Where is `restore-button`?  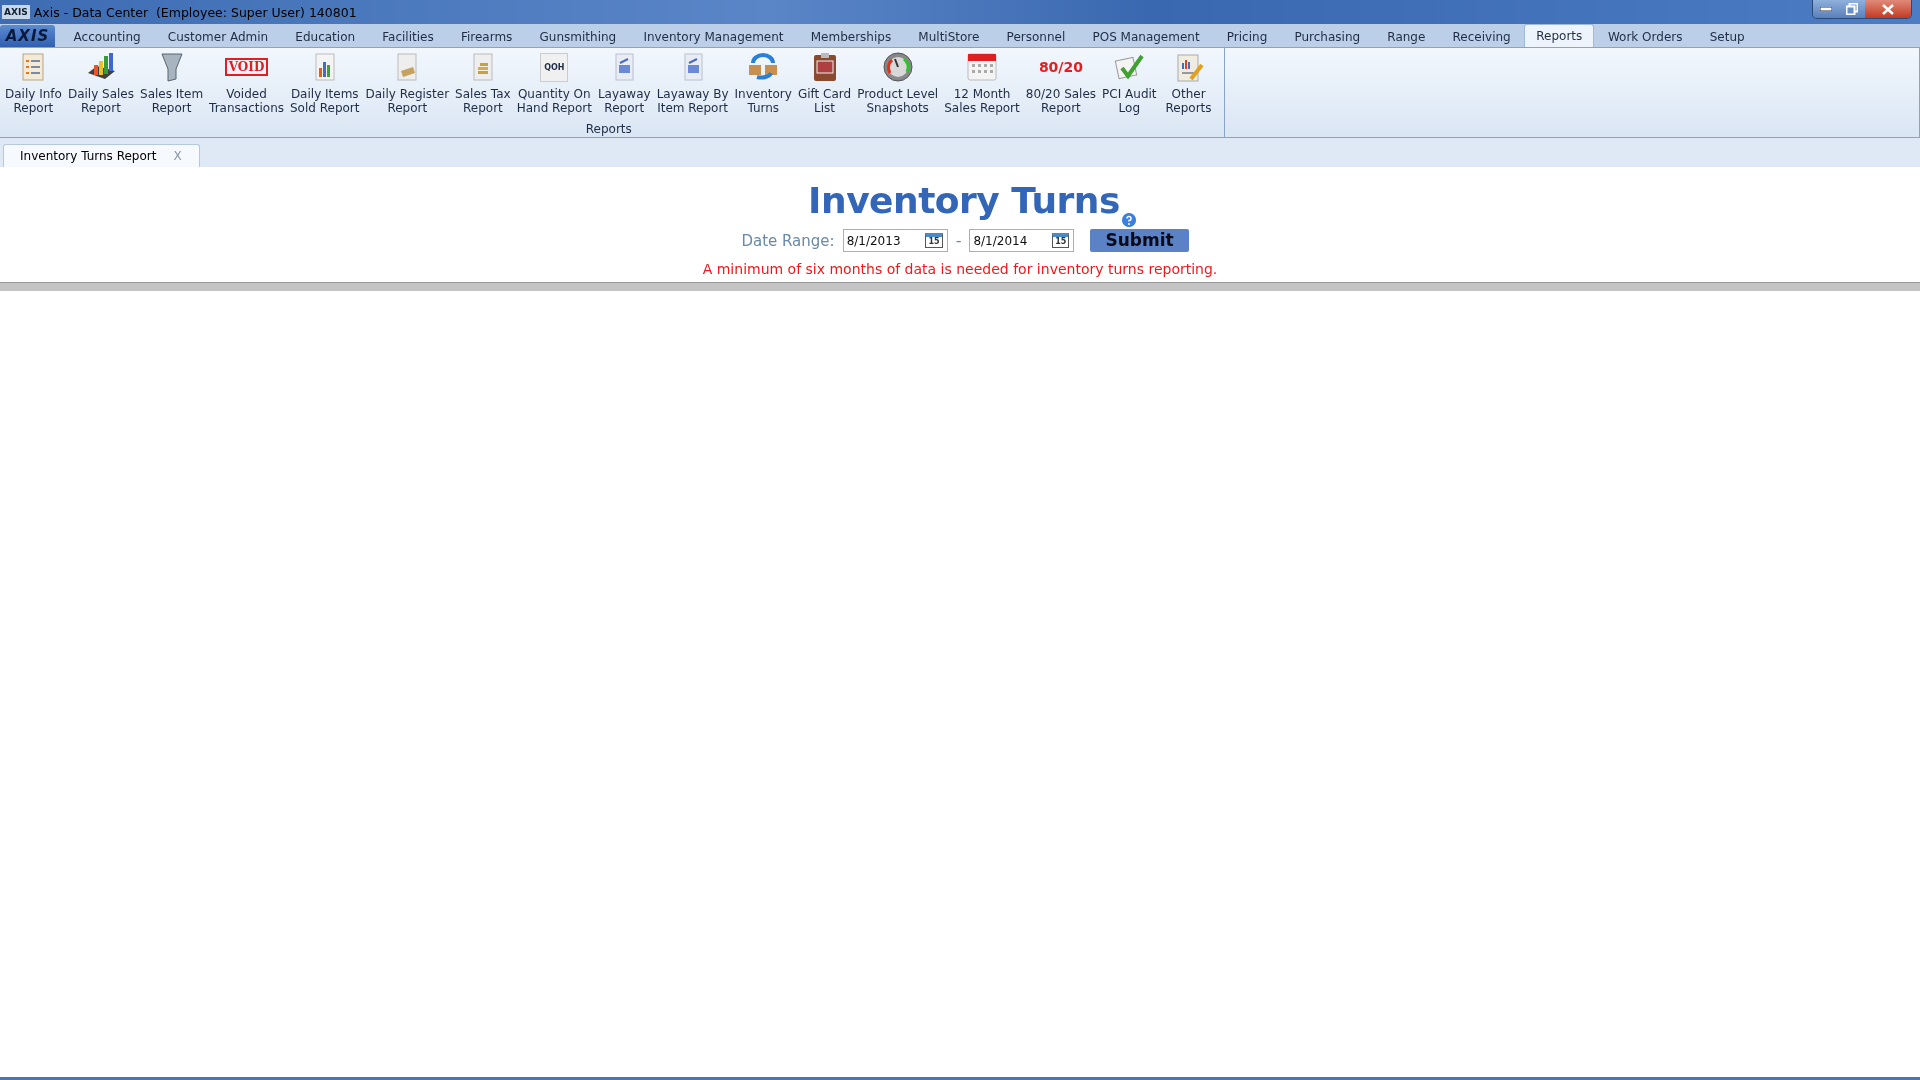
restore-button is located at coordinates (1852, 9).